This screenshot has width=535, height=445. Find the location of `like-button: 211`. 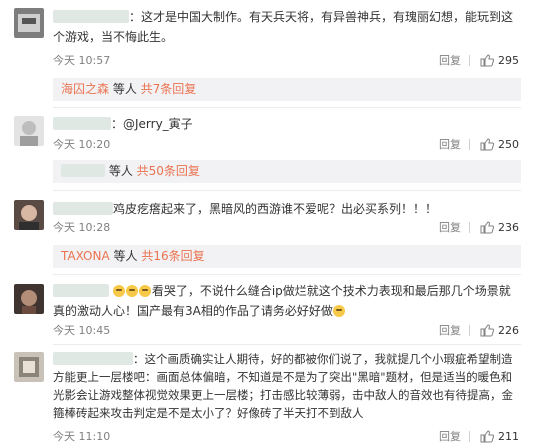

like-button: 211 is located at coordinates (499, 436).